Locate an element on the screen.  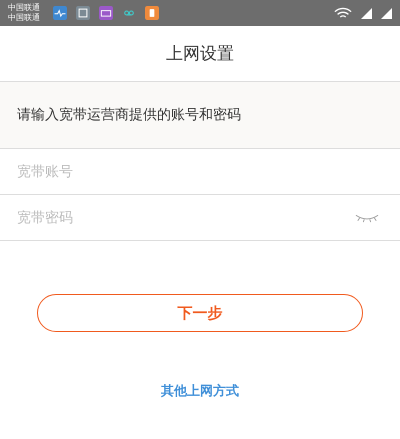
input-field: 宽带密码 is located at coordinates (186, 218).